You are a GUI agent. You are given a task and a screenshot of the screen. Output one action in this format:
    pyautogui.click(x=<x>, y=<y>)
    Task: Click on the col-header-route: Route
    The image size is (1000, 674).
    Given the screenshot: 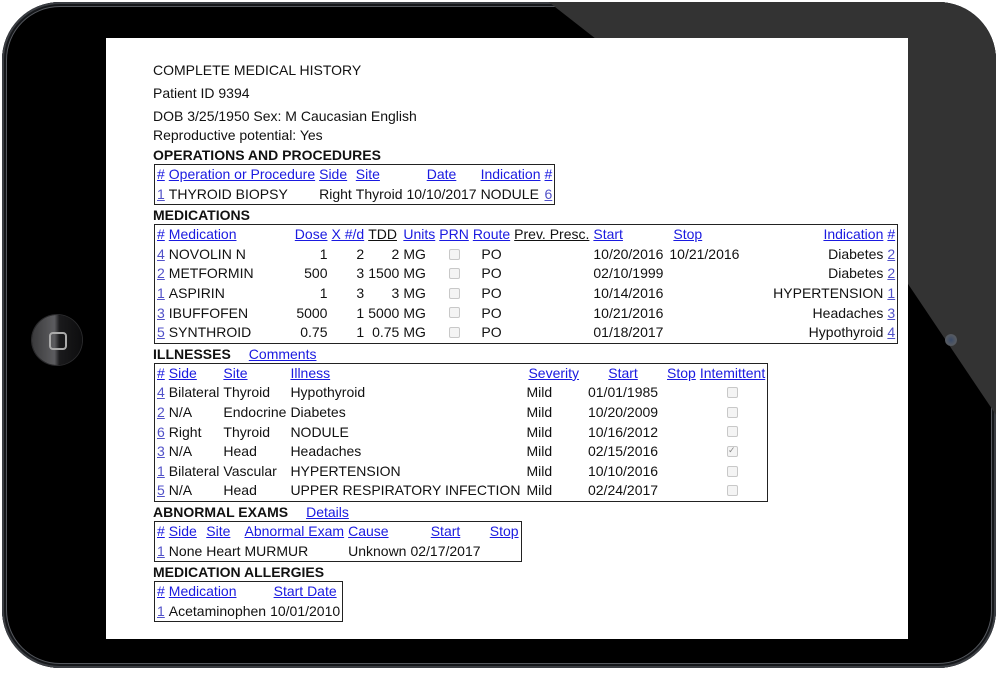 What is the action you would take?
    pyautogui.click(x=491, y=234)
    